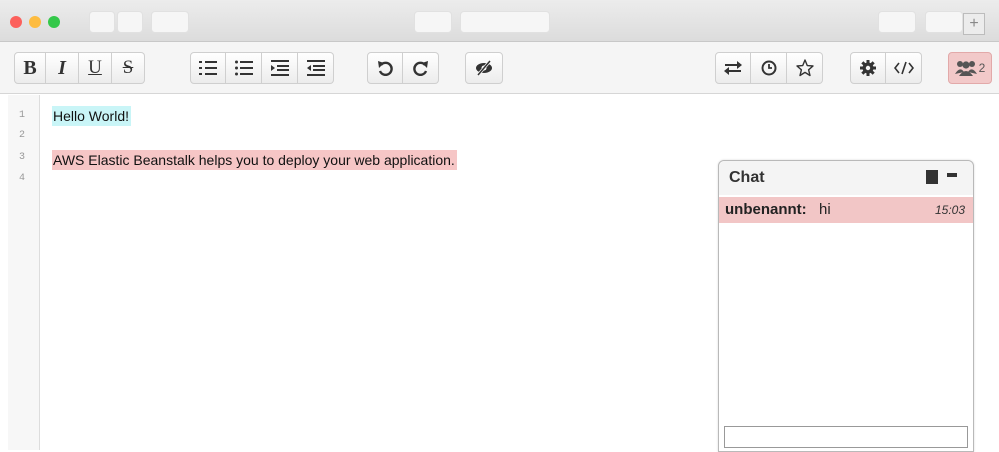 This screenshot has height=452, width=999. I want to click on line-number-gutter: 1 2 3 4, so click(24, 272).